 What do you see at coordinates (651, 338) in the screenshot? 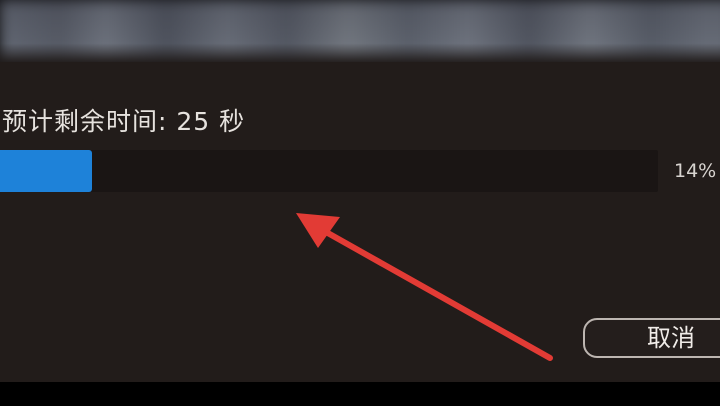
I see `cancel-button: 取消` at bounding box center [651, 338].